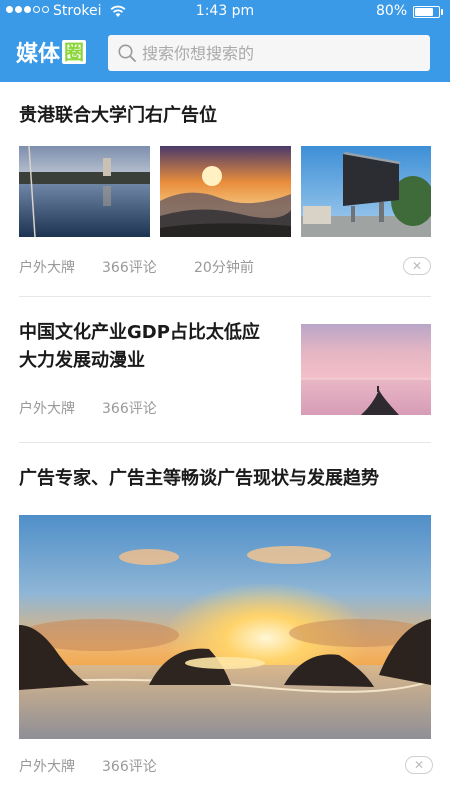  I want to click on app-logo: 媒体圈, so click(51, 52).